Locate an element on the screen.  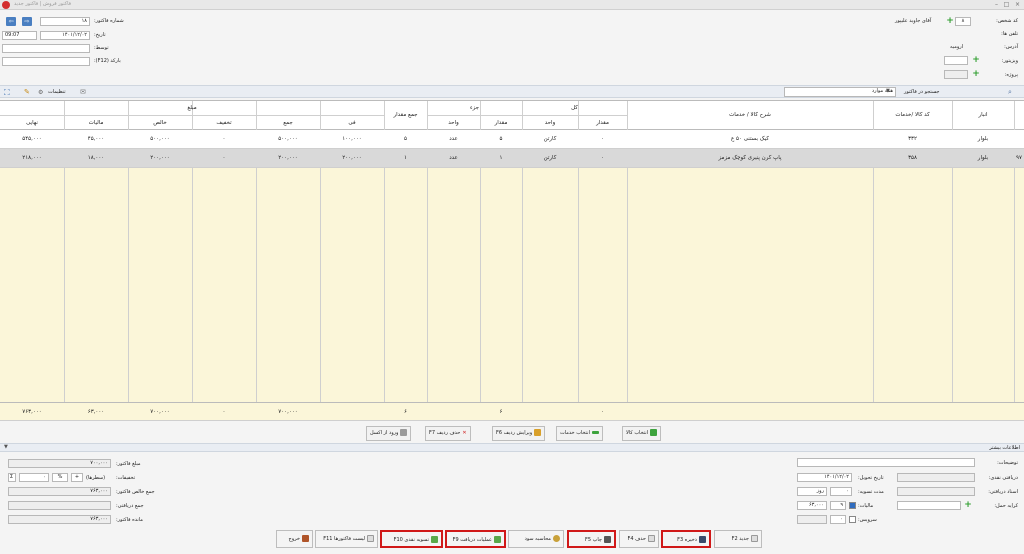
col-qty-part: مقدار is located at coordinates (501, 123).